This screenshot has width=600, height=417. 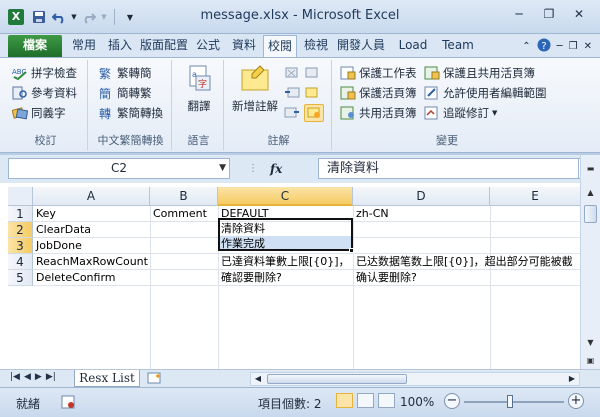 I want to click on minimize-button: ─, so click(x=519, y=14).